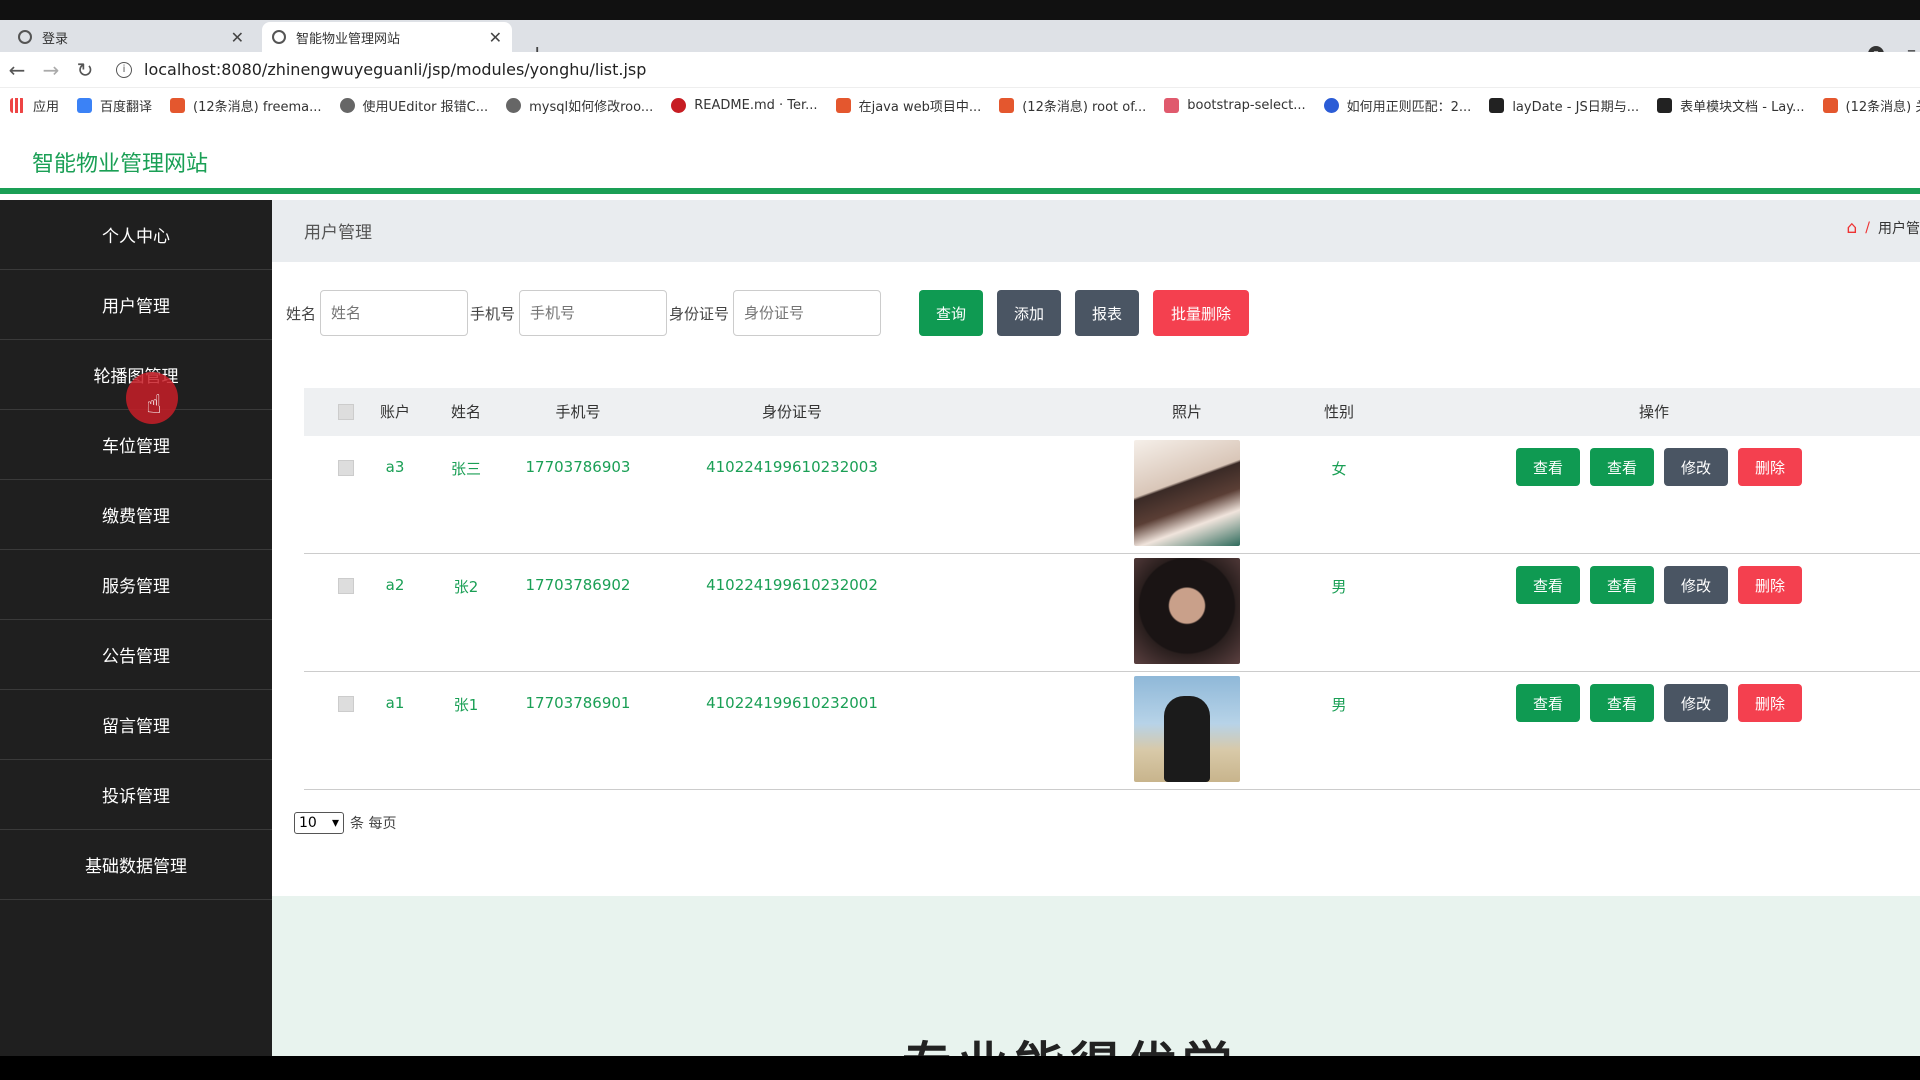 The width and height of the screenshot is (1920, 1080). What do you see at coordinates (136, 445) in the screenshot?
I see `sidebar-item-parking: 车位管理` at bounding box center [136, 445].